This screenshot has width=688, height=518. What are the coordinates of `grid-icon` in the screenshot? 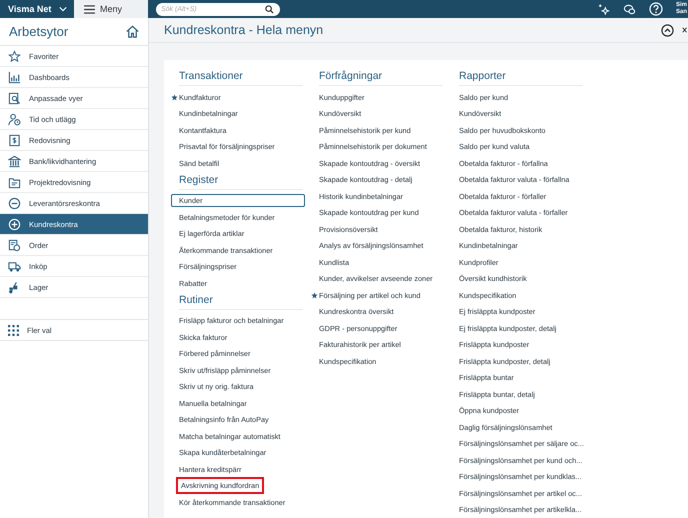 It's located at (13, 330).